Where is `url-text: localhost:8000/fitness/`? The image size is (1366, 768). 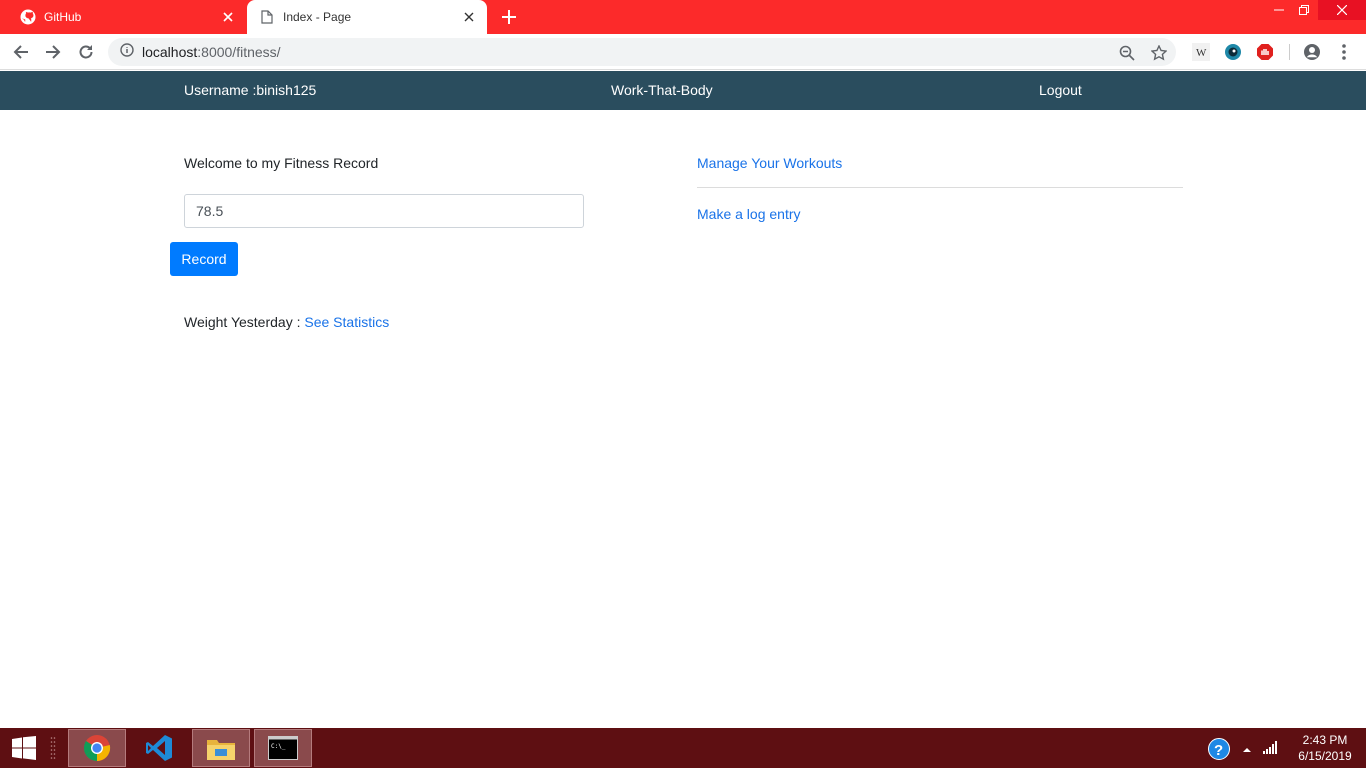
url-text: localhost:8000/fitness/ is located at coordinates (211, 52).